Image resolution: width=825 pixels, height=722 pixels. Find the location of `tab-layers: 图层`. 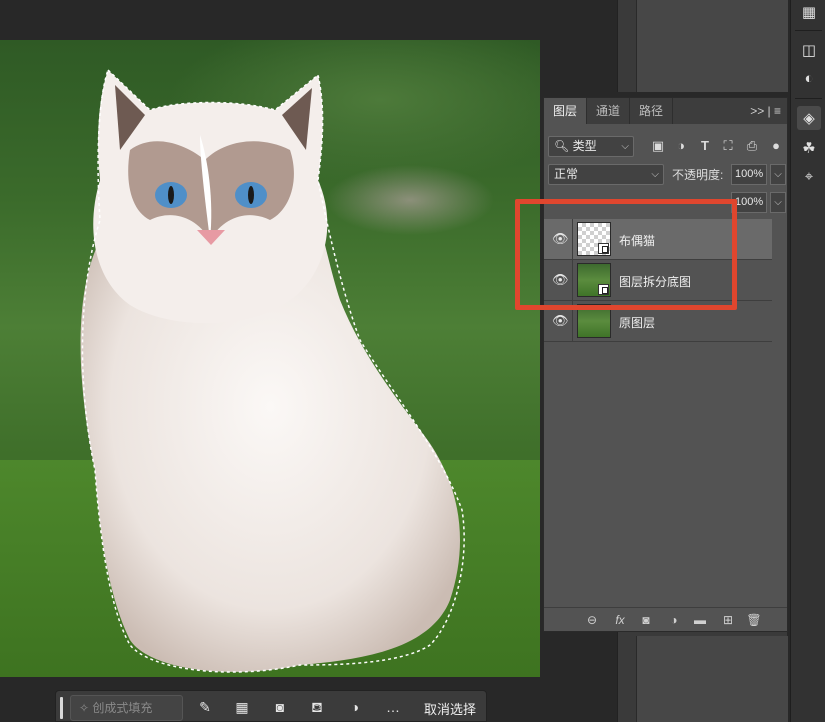

tab-layers: 图层 is located at coordinates (566, 111).